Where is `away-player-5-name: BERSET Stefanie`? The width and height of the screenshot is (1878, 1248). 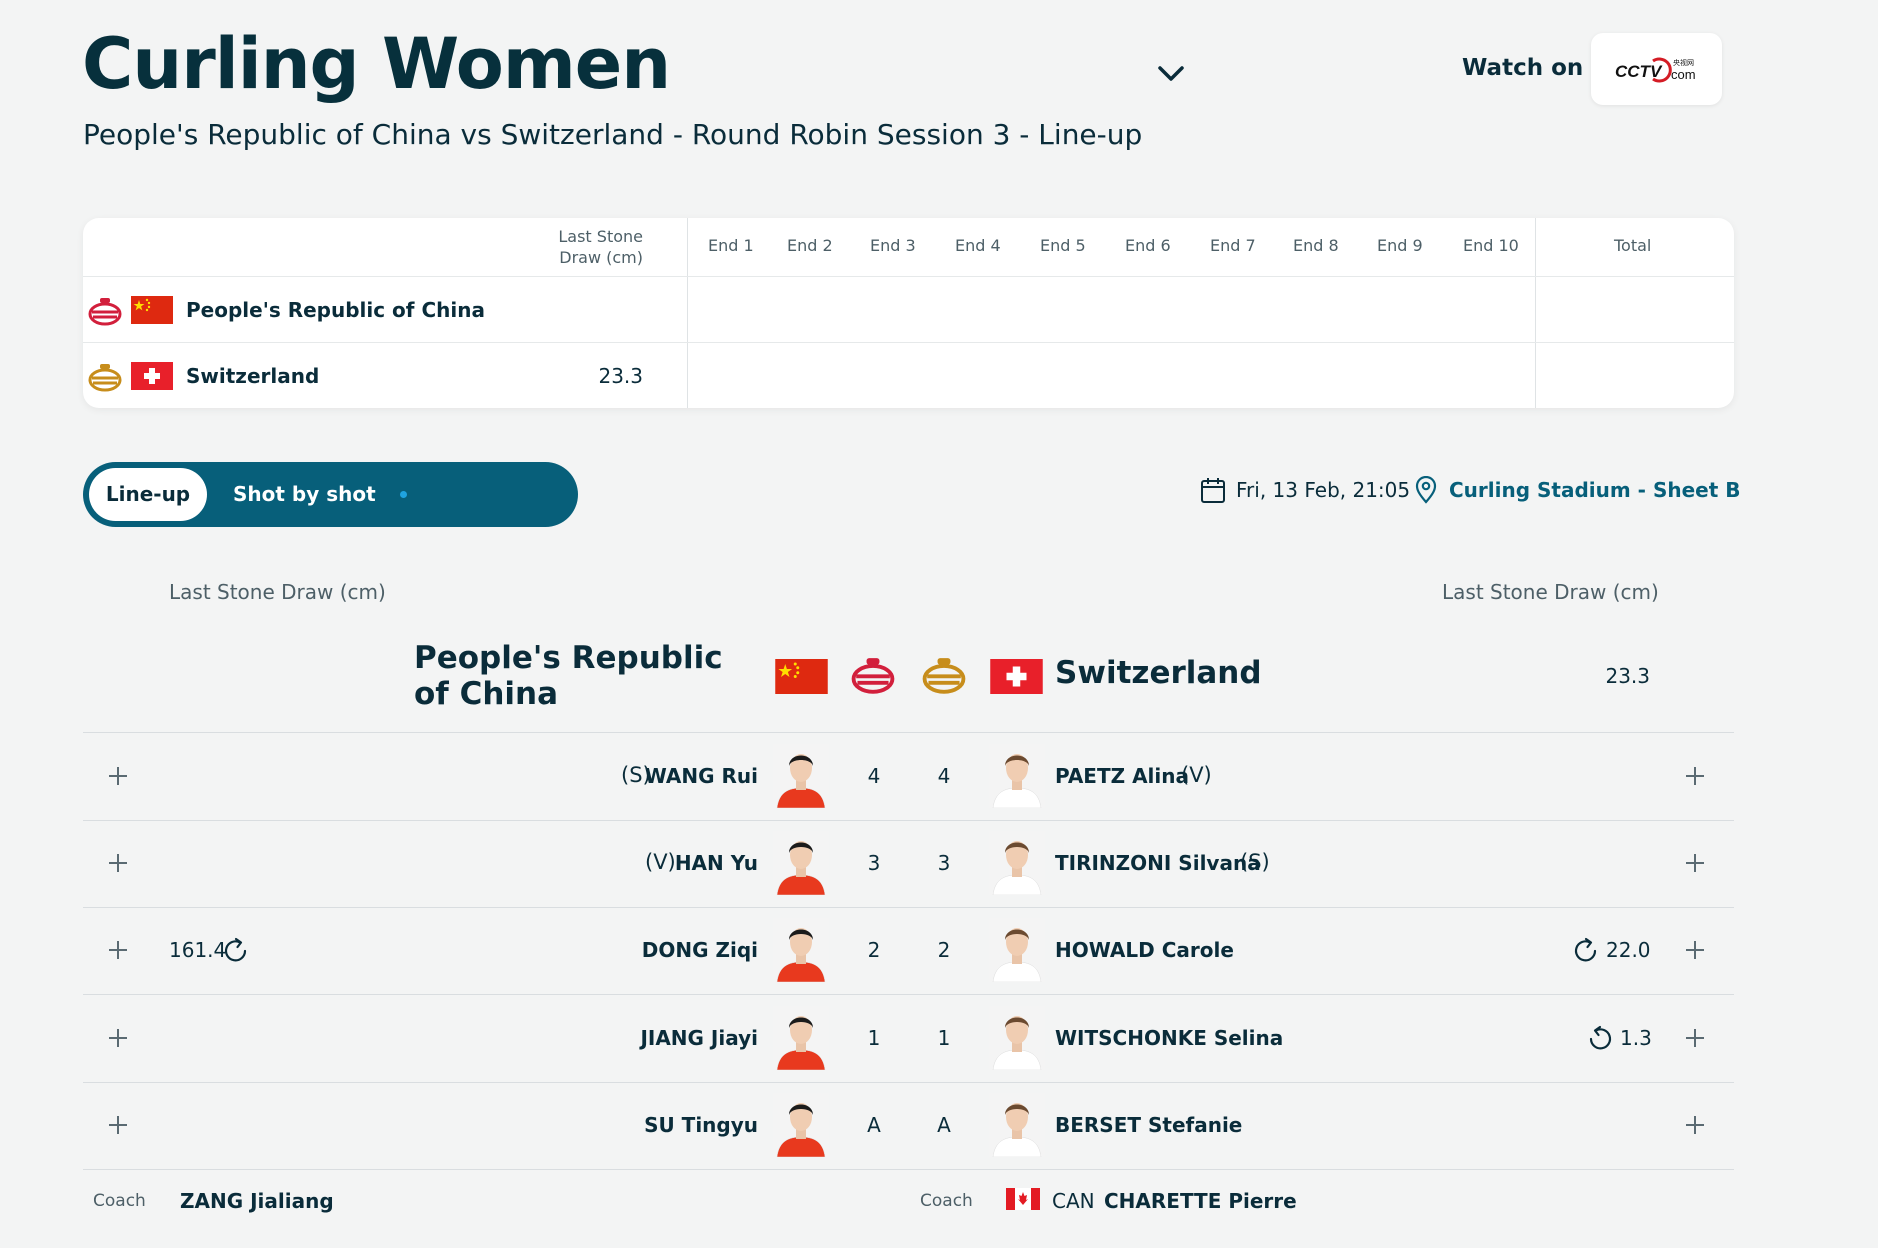
away-player-5-name: BERSET Stefanie is located at coordinates (1148, 1125).